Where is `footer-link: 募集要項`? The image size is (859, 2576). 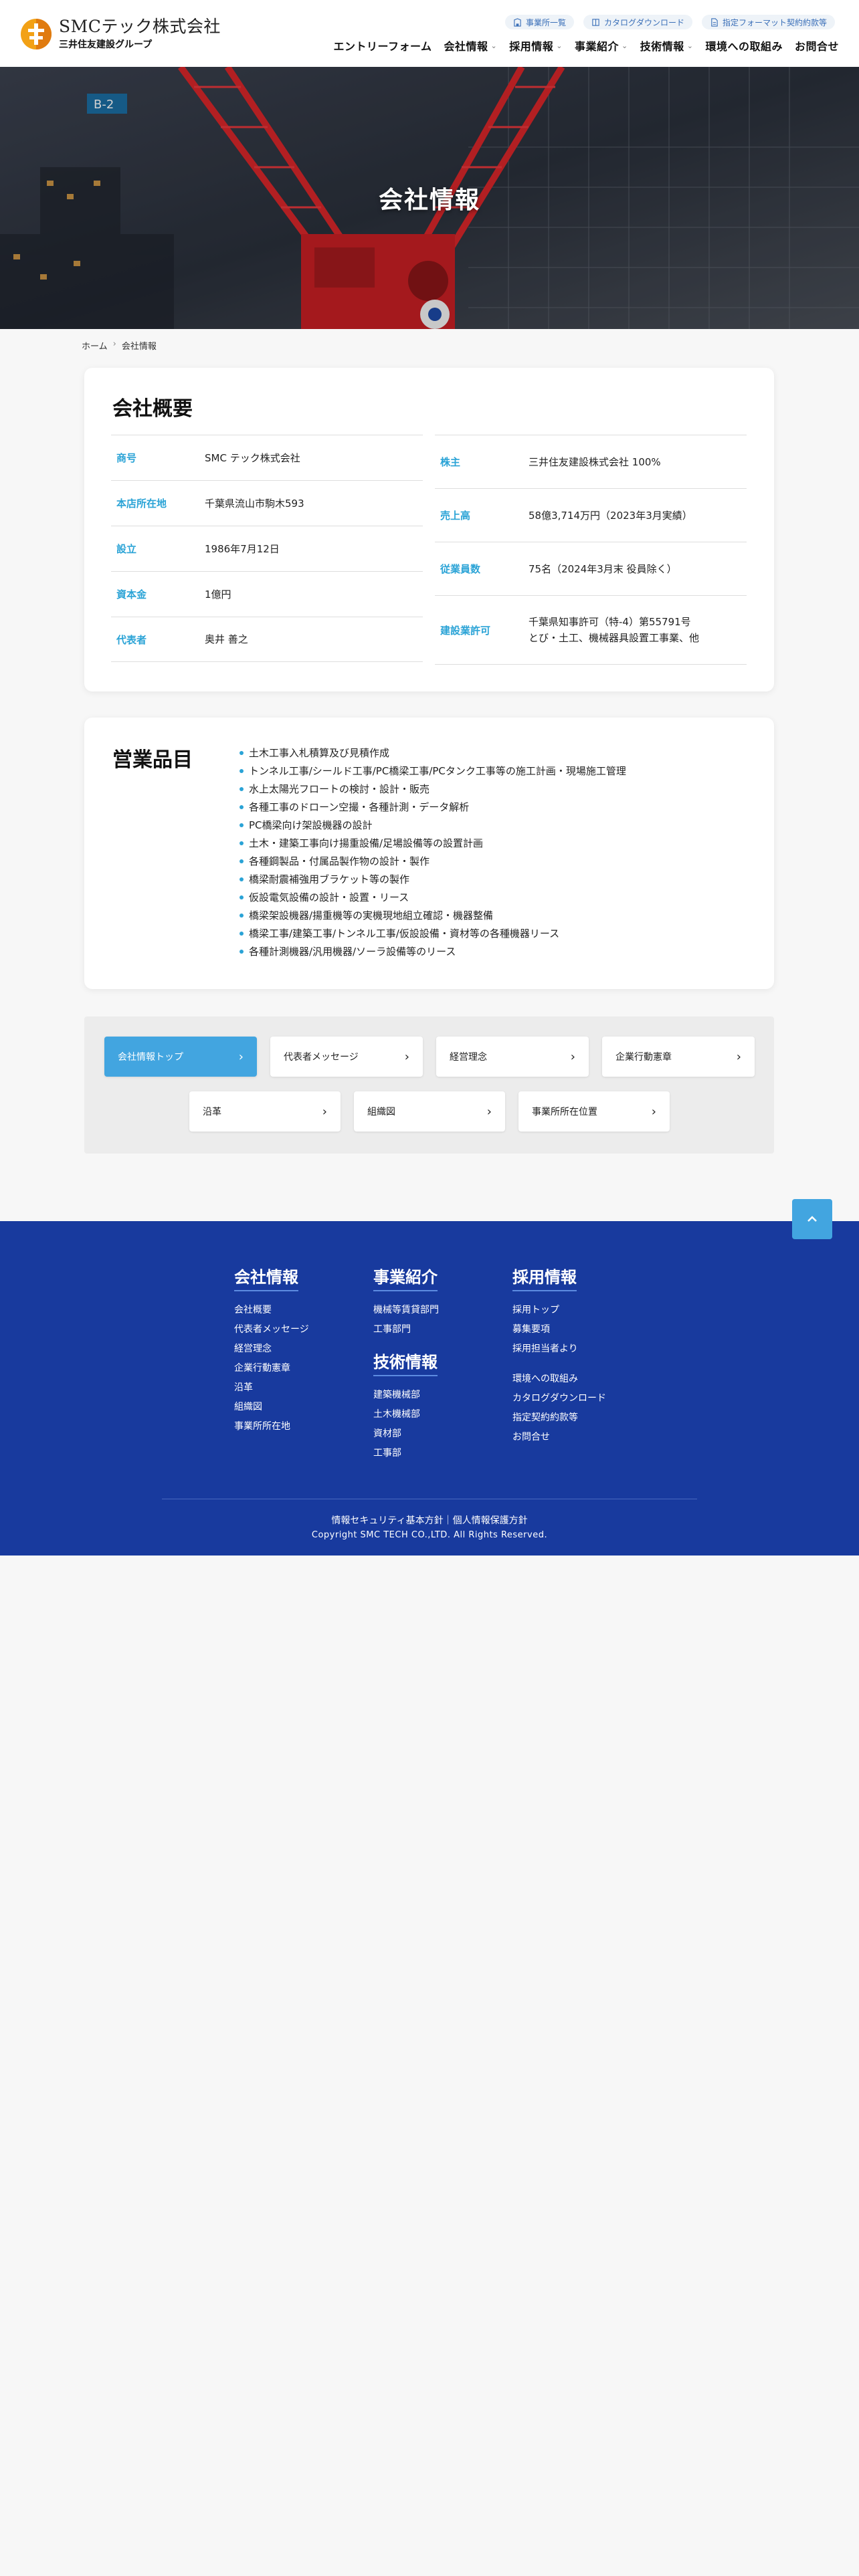 footer-link: 募集要項 is located at coordinates (559, 1329).